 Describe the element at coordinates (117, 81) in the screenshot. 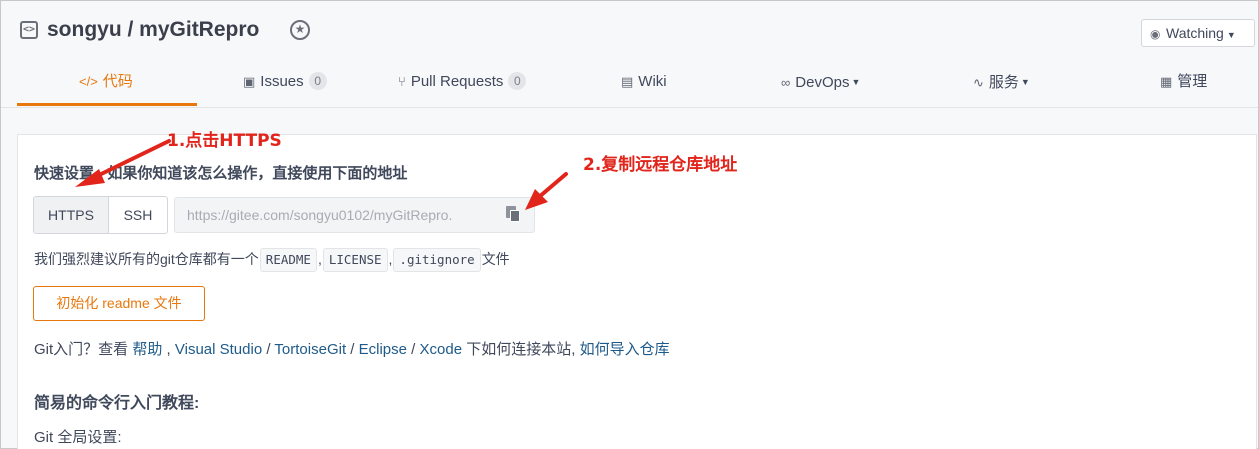

I see `tab-label: 代码` at that location.